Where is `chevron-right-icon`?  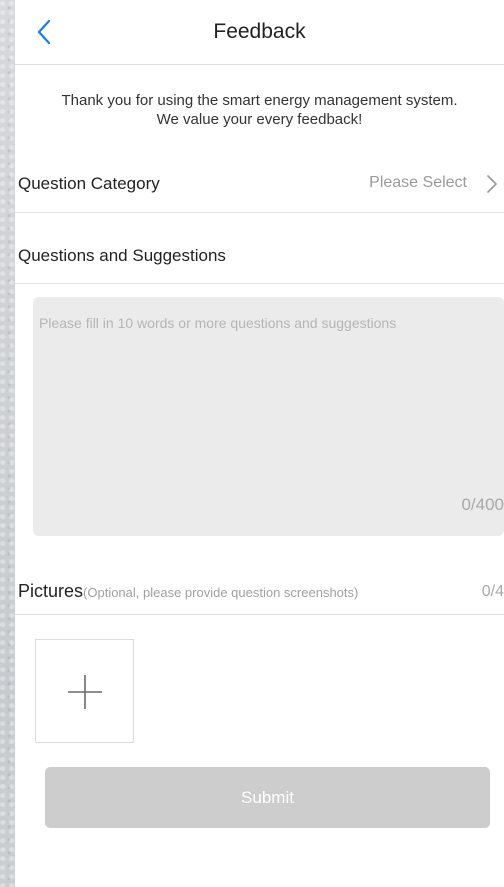 chevron-right-icon is located at coordinates (492, 184).